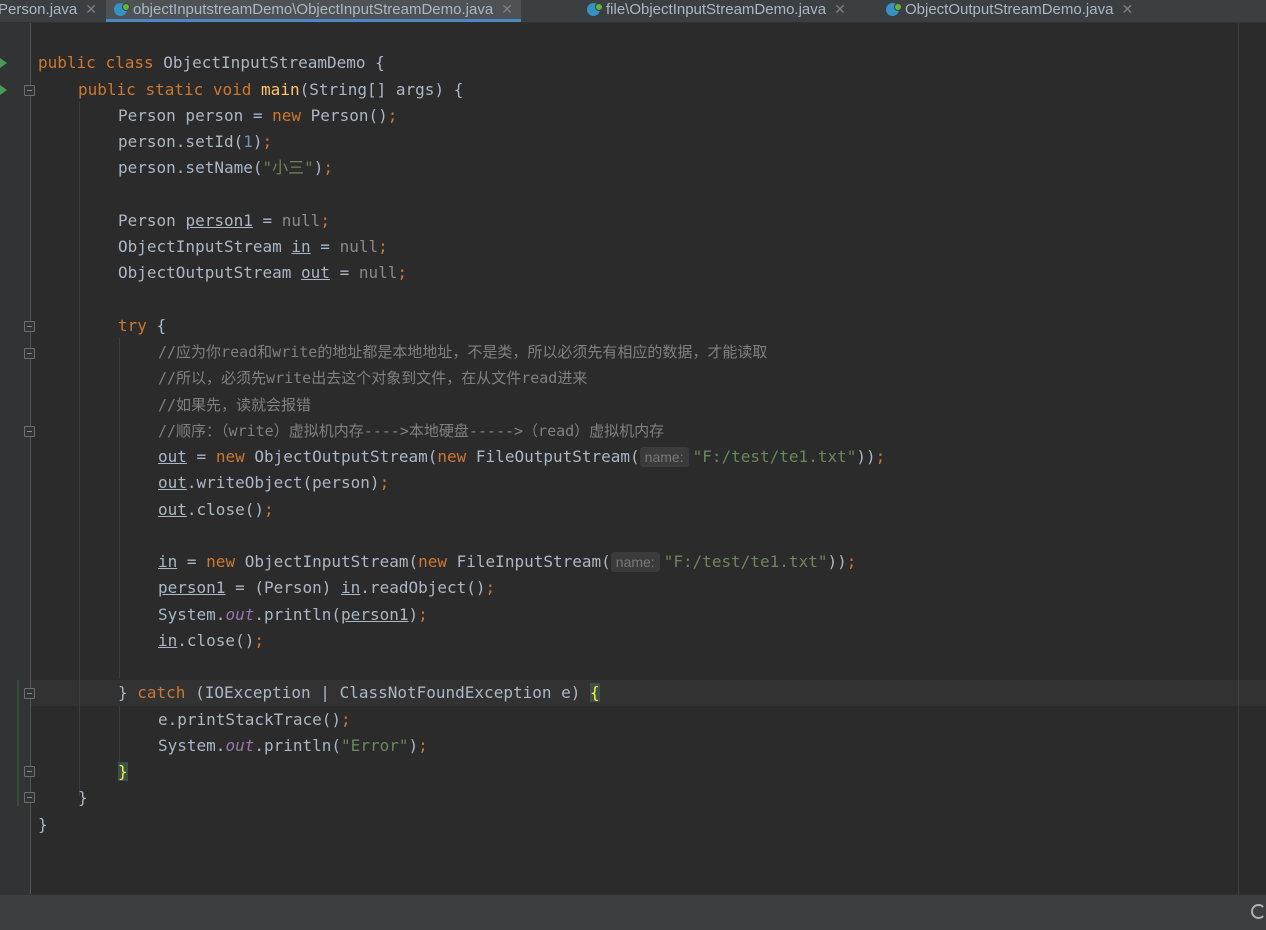 Image resolution: width=1266 pixels, height=930 pixels. I want to click on code-line: person.setName("小三");, so click(226, 167).